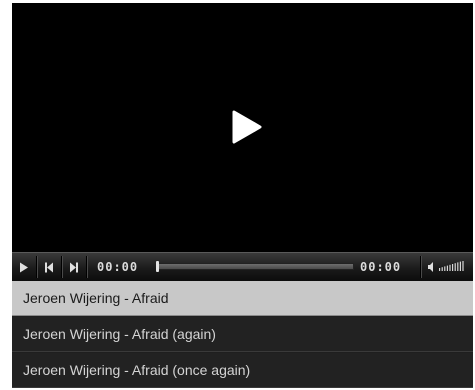 The image size is (475, 390). I want to click on next-button, so click(74, 267).